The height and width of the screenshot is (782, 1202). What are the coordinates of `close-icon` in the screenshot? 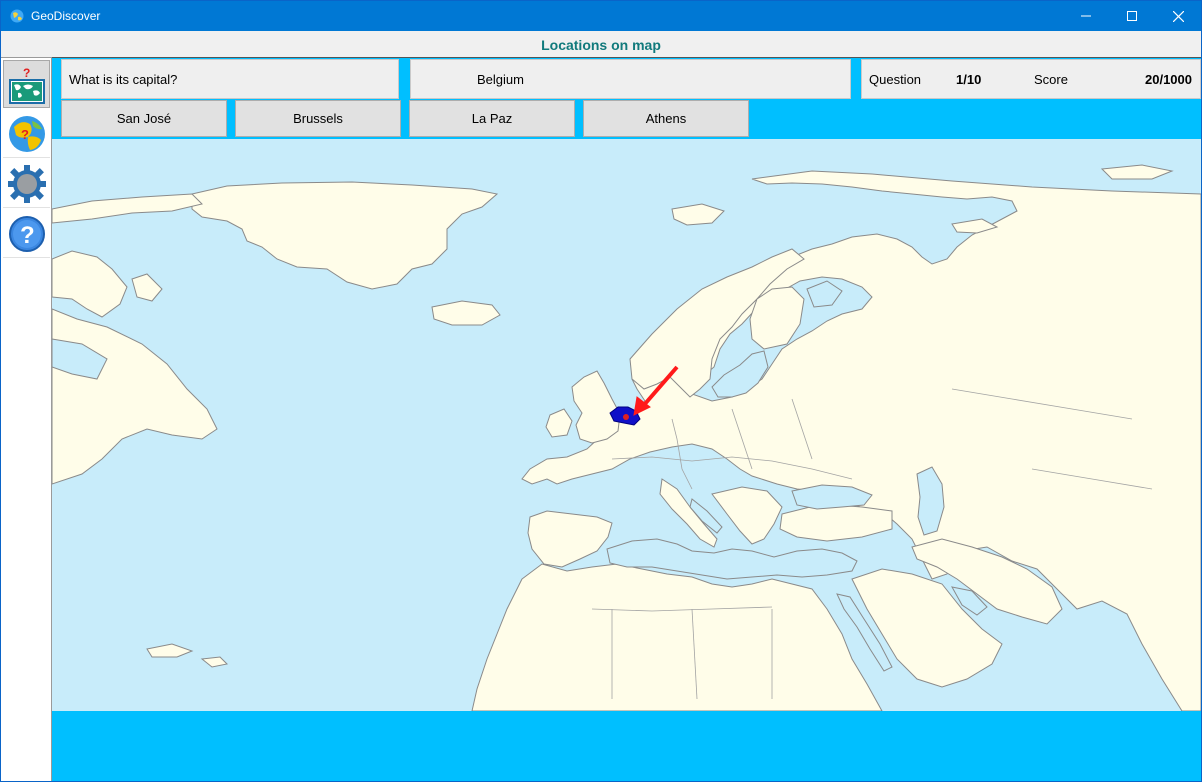 It's located at (1178, 16).